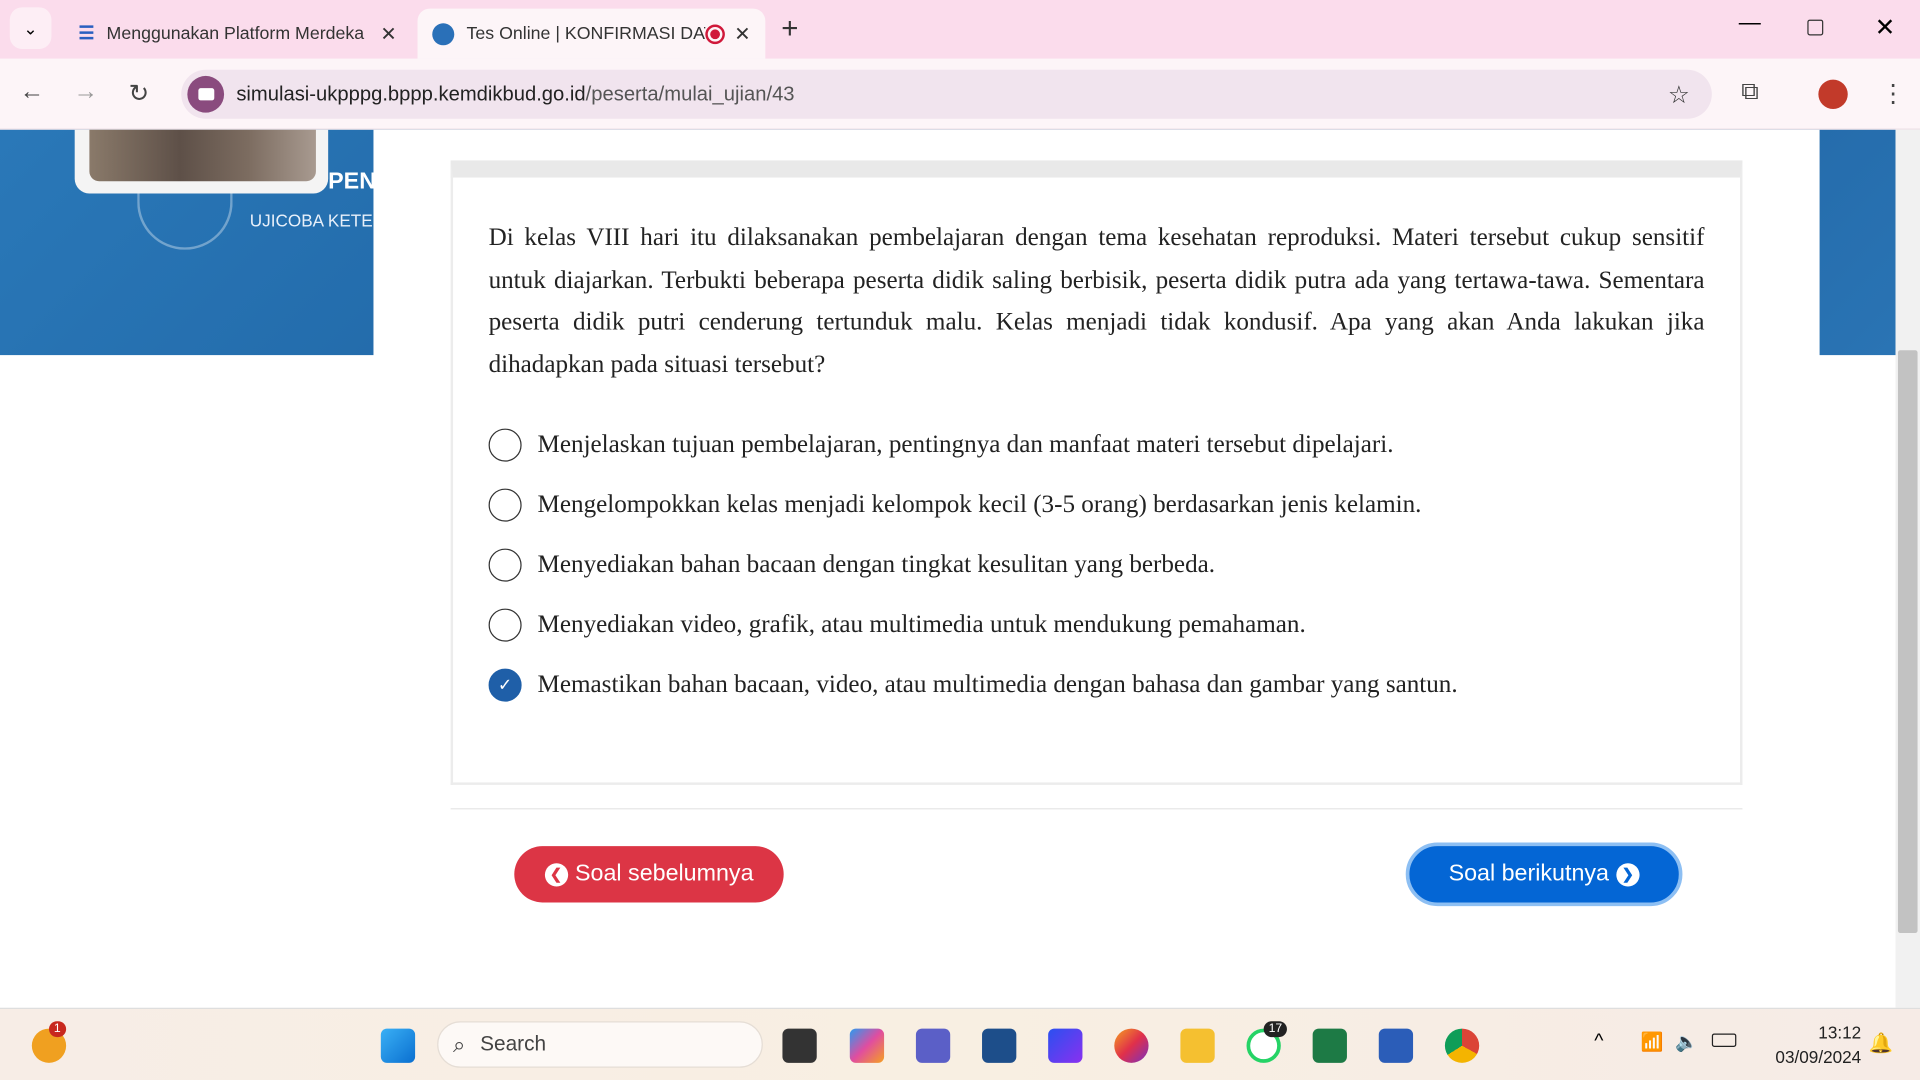 The height and width of the screenshot is (1080, 1920). What do you see at coordinates (238, 34) in the screenshot?
I see `tab-merdeka: ☰ Menggunakan Platform Merdeka ✕` at bounding box center [238, 34].